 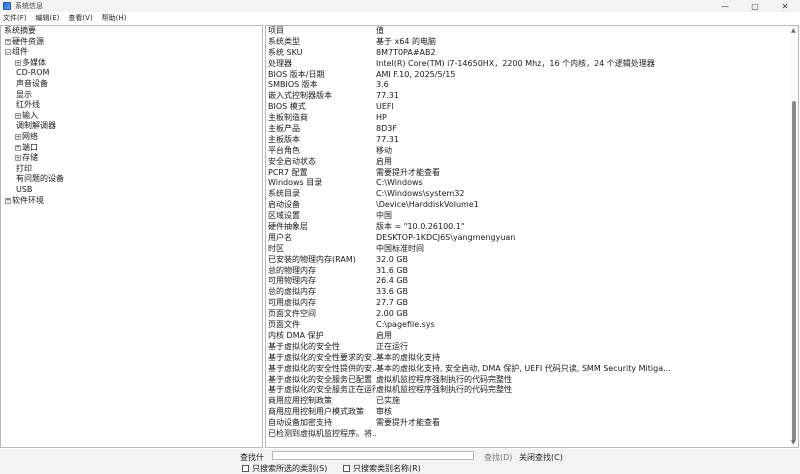 What do you see at coordinates (529, 75) in the screenshot?
I see `details-row: BIOS 版本/日期 AMI F.10, 2025/5/15` at bounding box center [529, 75].